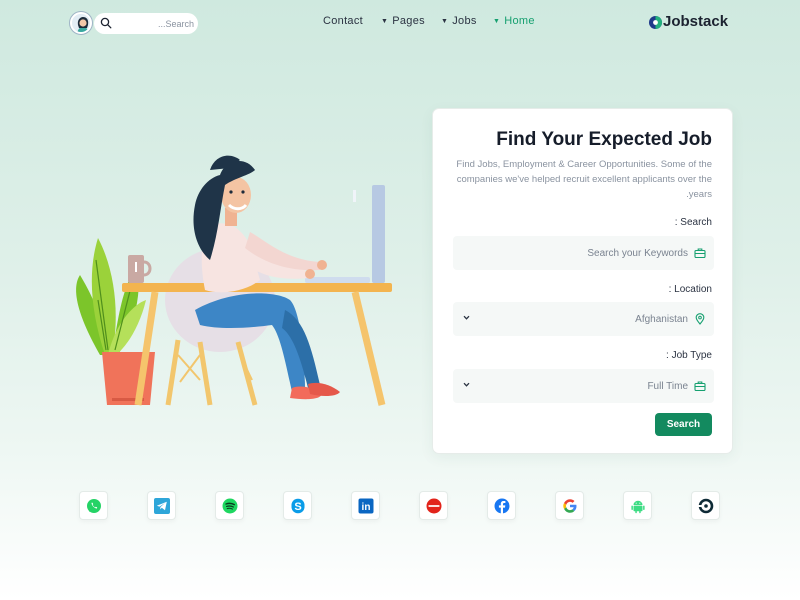 The height and width of the screenshot is (600, 800). I want to click on nav-label: Home, so click(519, 21).